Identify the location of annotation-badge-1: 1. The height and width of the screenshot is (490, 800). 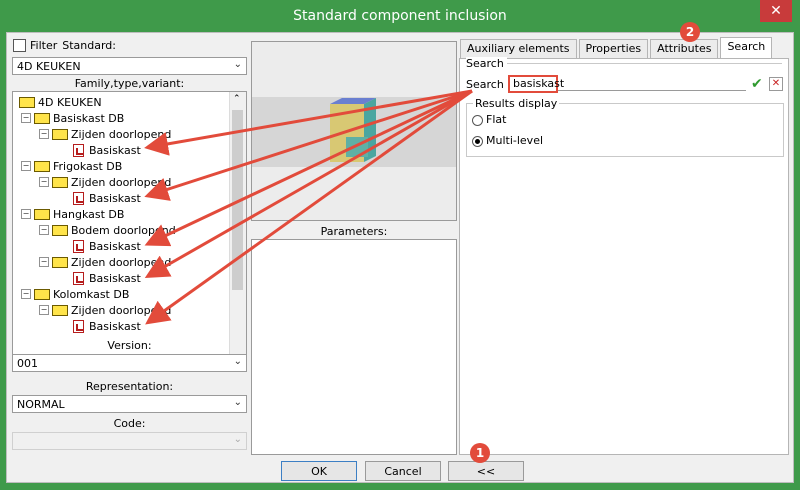
(480, 453).